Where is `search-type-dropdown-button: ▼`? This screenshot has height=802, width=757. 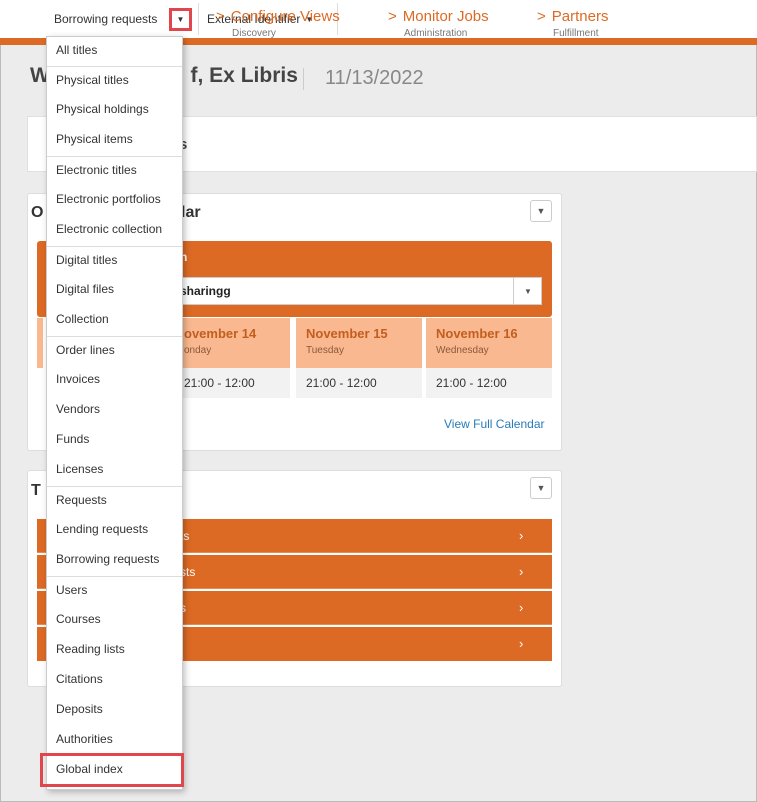
search-type-dropdown-button: ▼ is located at coordinates (180, 19).